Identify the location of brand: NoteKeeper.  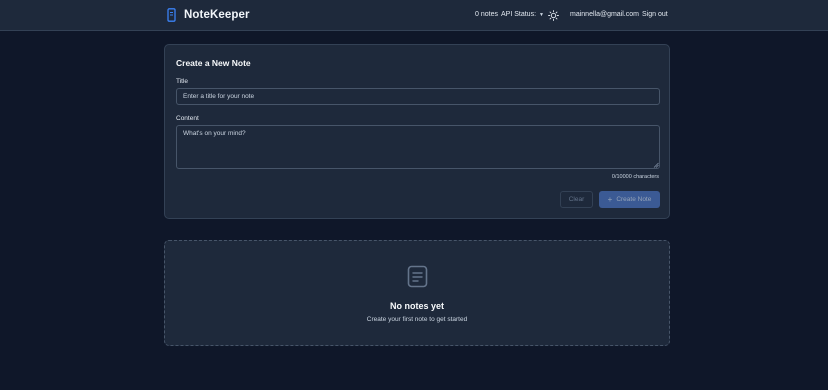
(208, 15).